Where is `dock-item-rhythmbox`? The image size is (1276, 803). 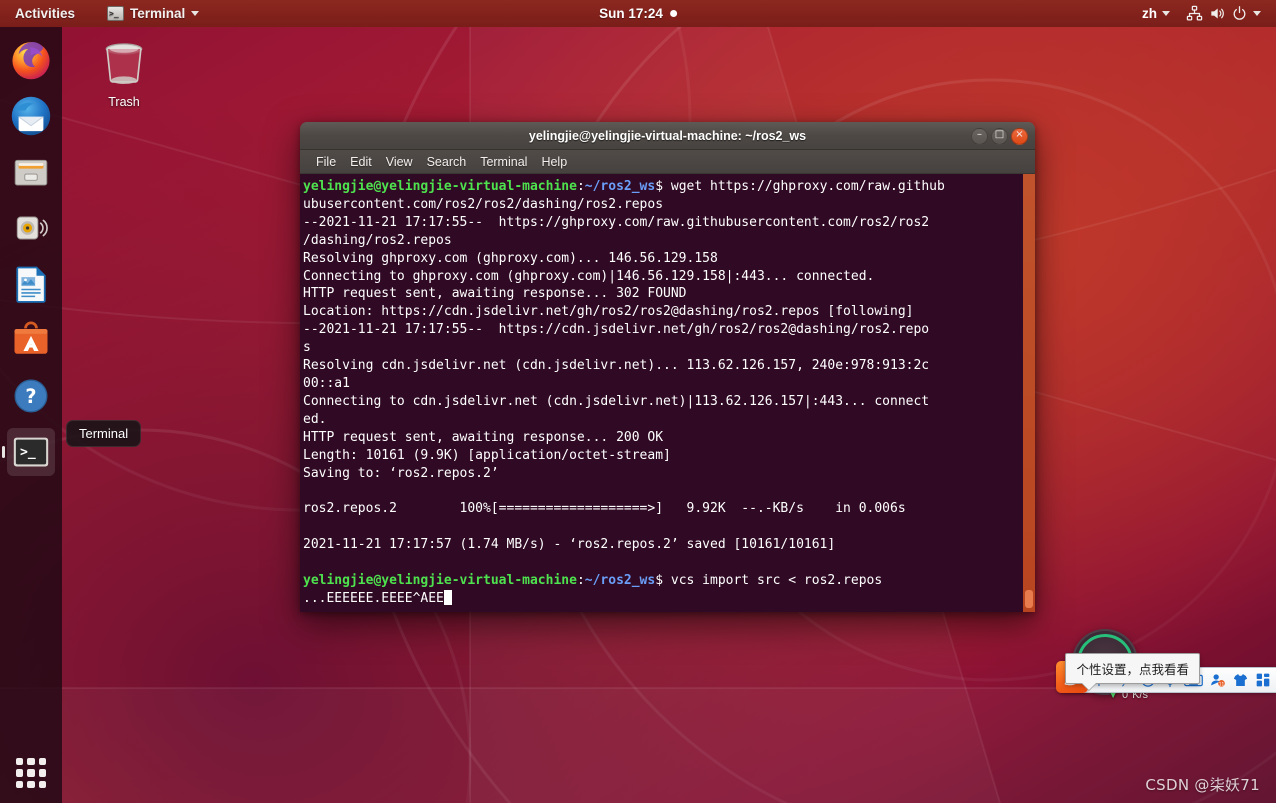 dock-item-rhythmbox is located at coordinates (31, 228).